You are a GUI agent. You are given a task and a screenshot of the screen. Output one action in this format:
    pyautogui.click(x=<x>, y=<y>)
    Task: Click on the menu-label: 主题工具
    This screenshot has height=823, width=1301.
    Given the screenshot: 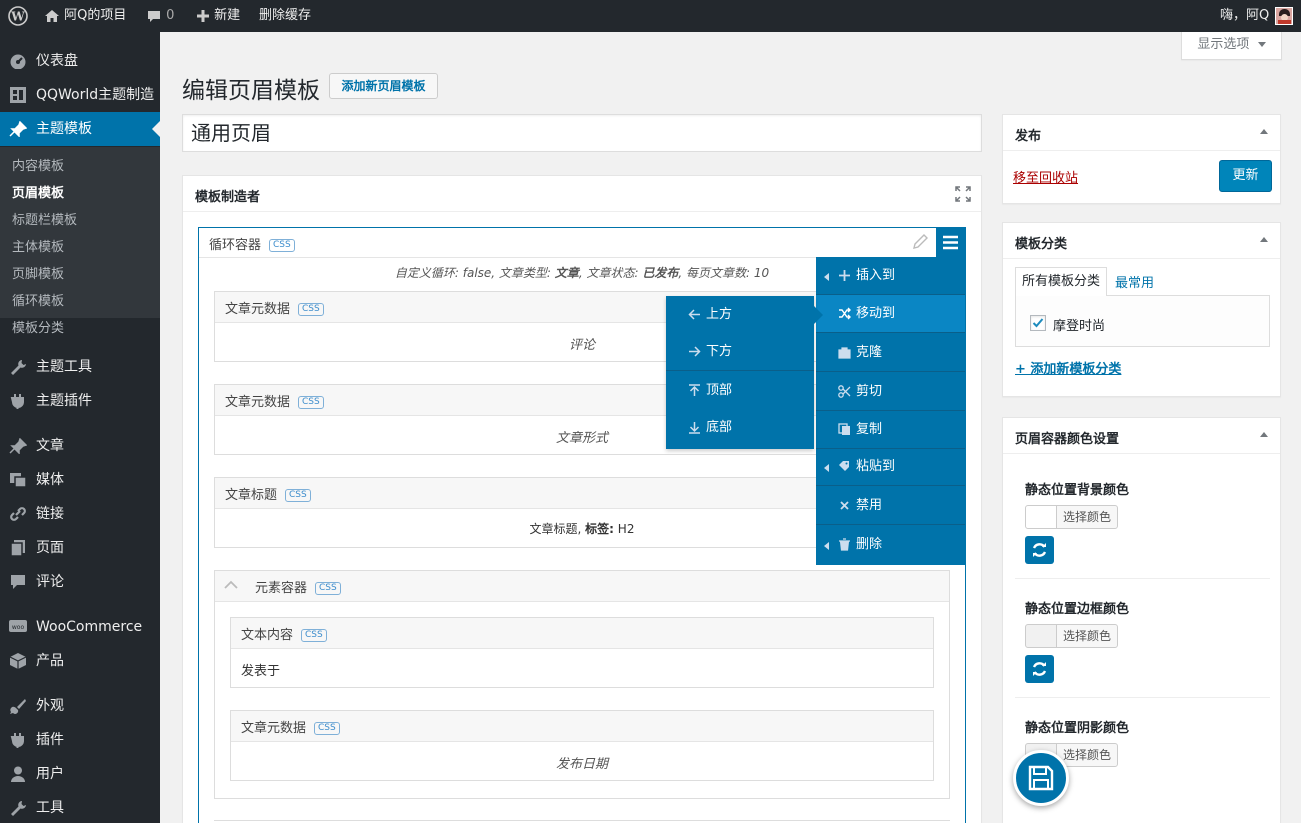 What is the action you would take?
    pyautogui.click(x=64, y=367)
    